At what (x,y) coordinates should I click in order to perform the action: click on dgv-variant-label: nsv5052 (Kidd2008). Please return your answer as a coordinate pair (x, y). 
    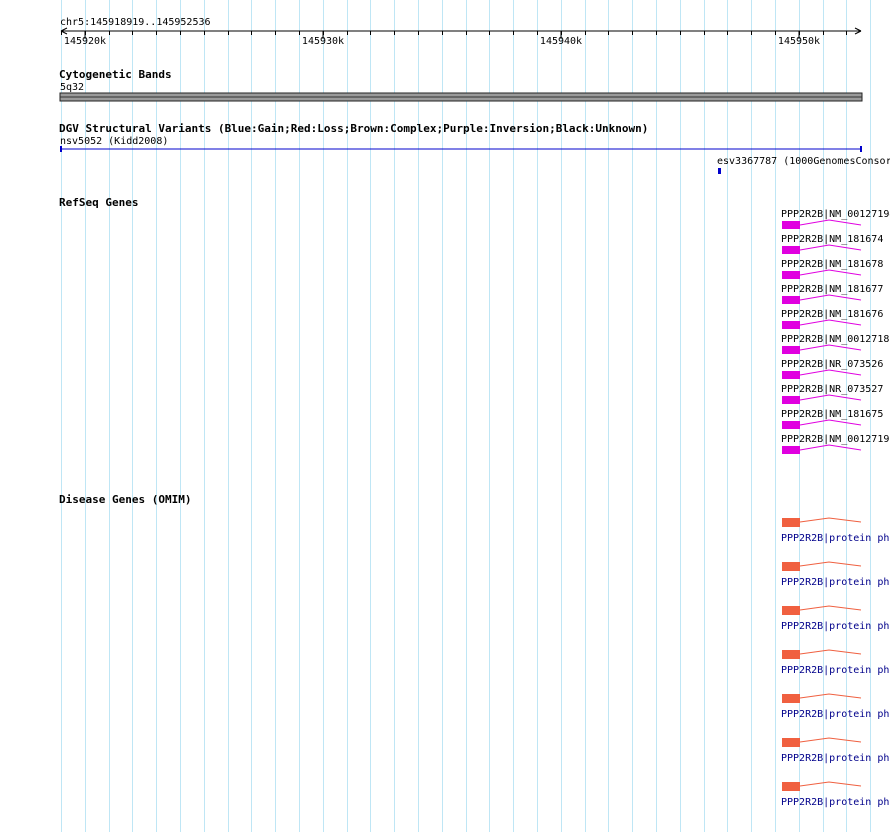
    Looking at the image, I should click on (114, 141).